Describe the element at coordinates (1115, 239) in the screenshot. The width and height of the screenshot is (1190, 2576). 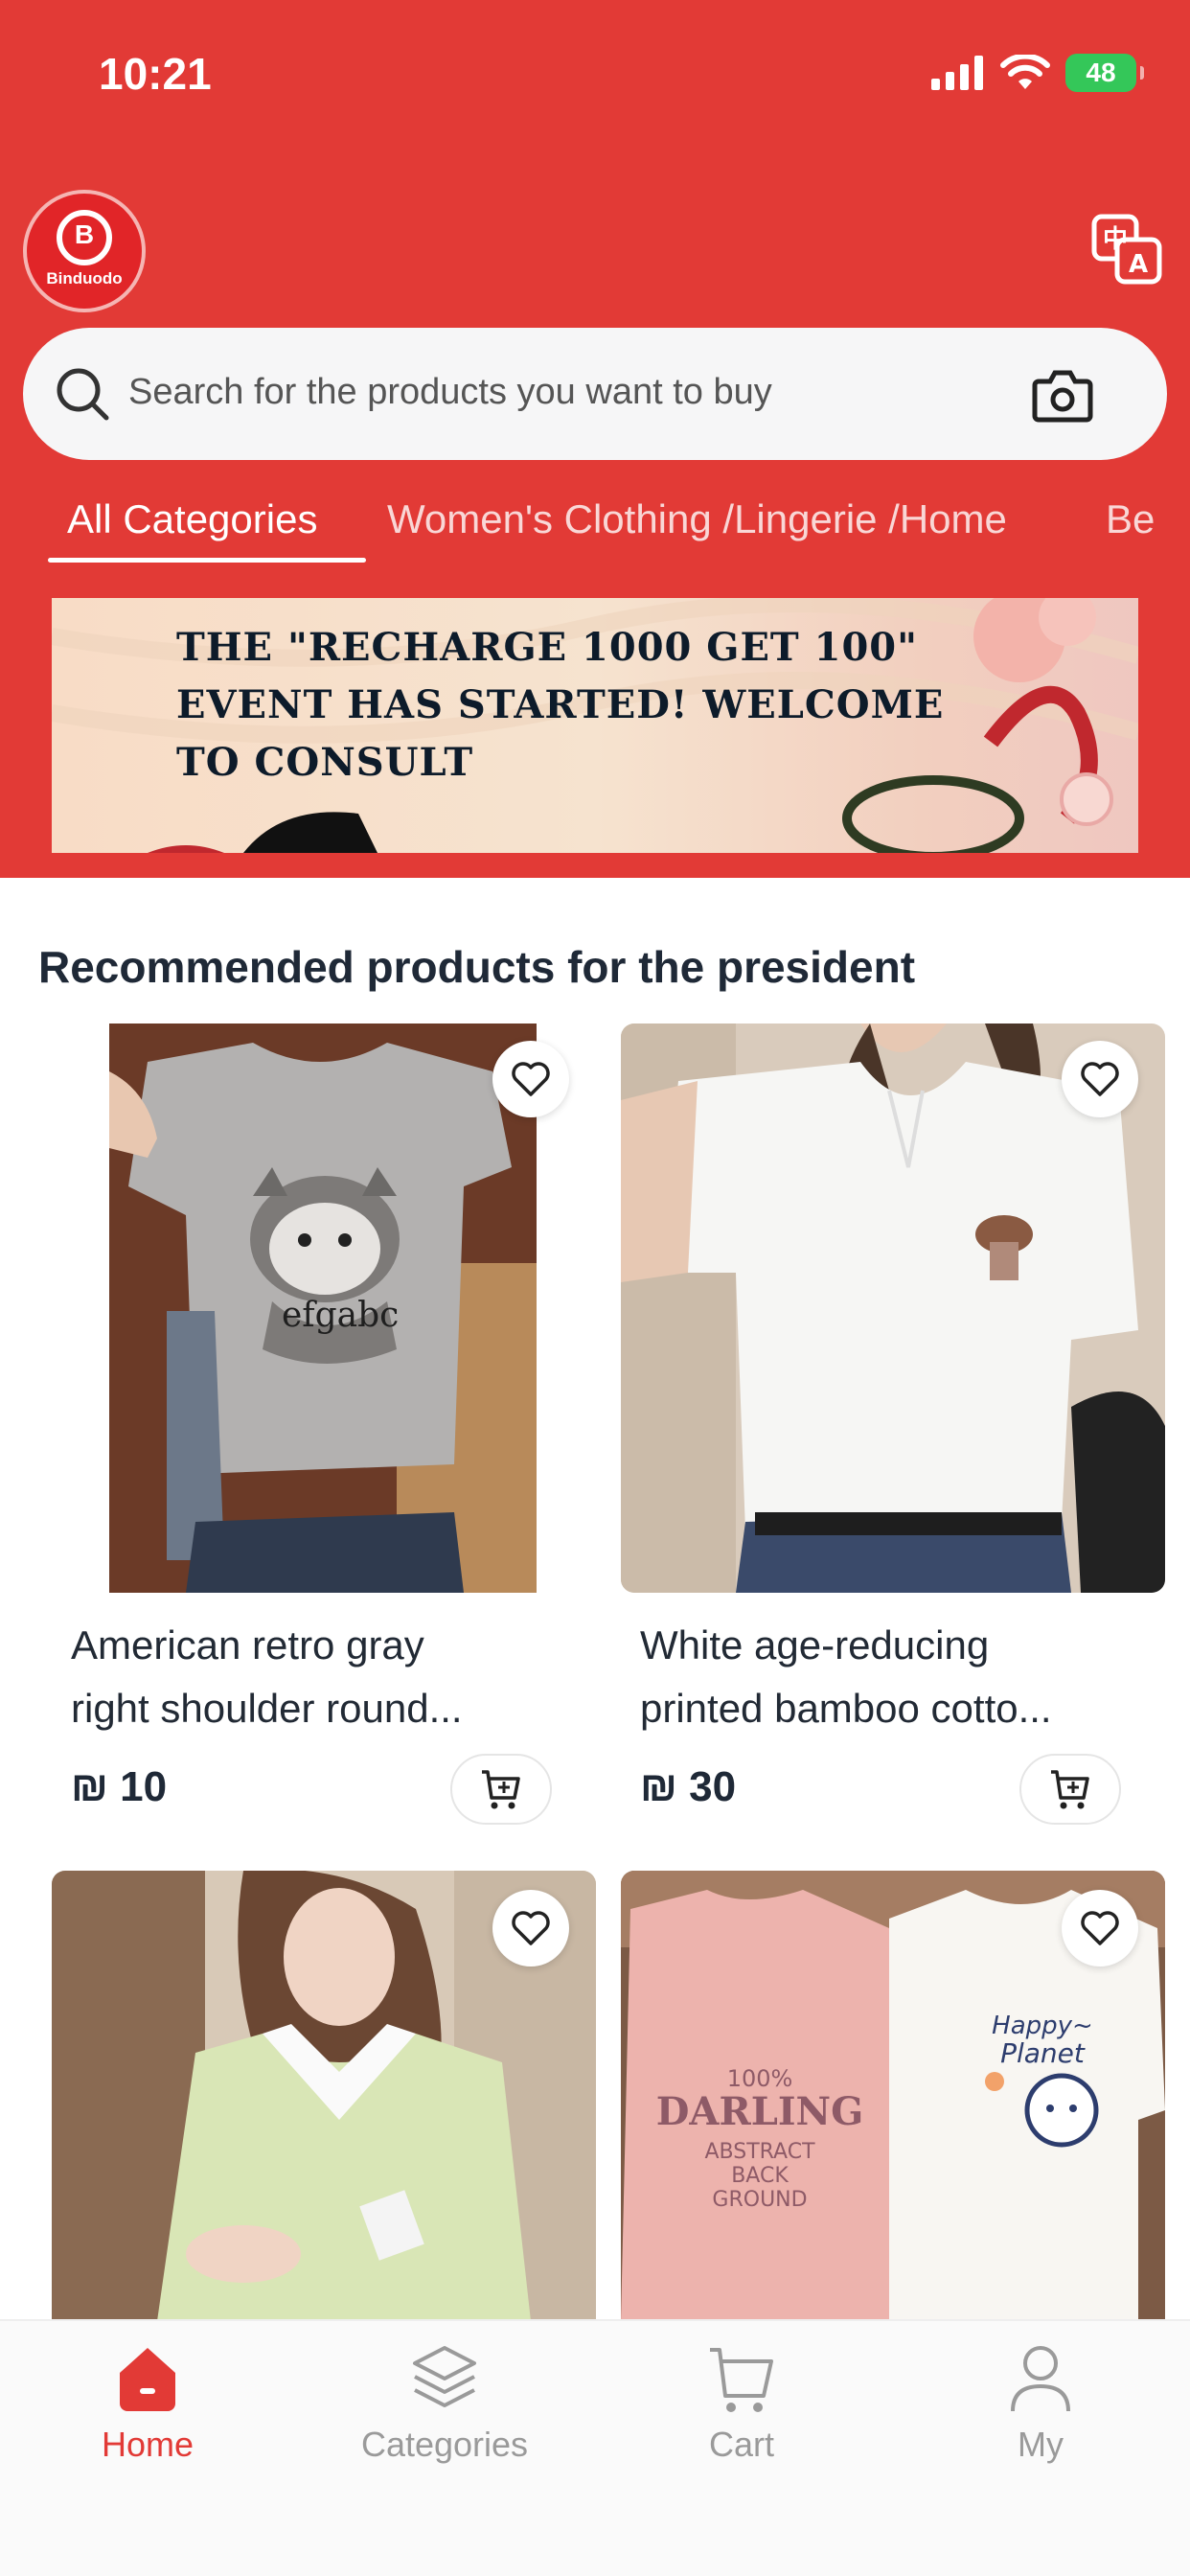
I see `svg-text: 中` at that location.